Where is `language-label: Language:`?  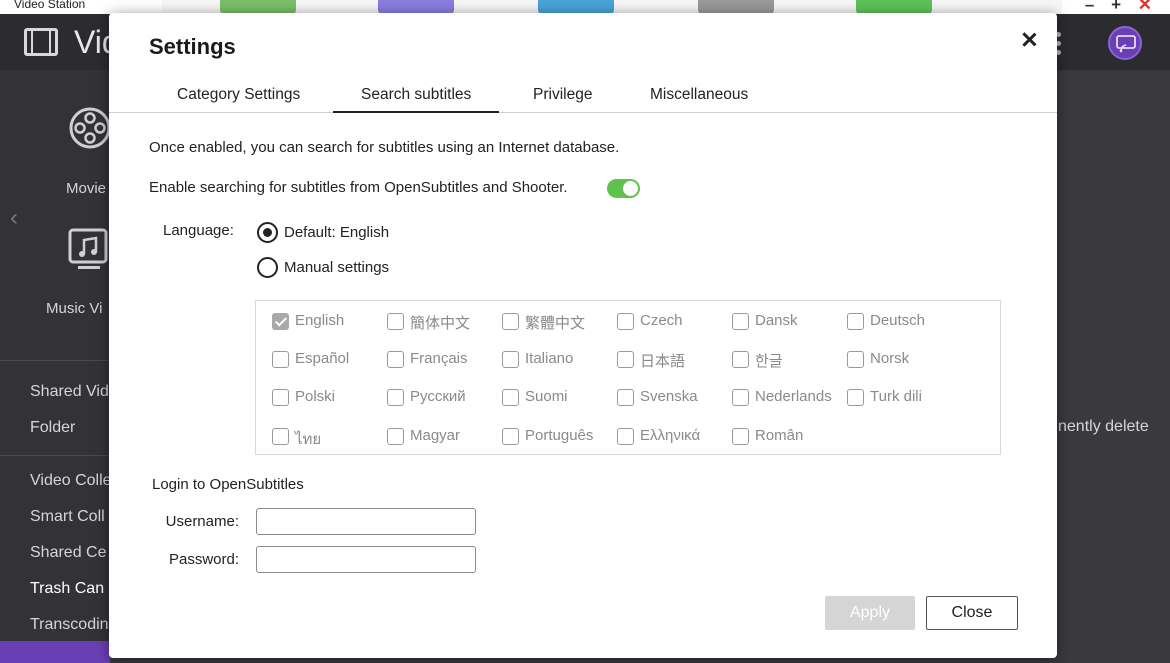
language-label: Language: is located at coordinates (198, 230).